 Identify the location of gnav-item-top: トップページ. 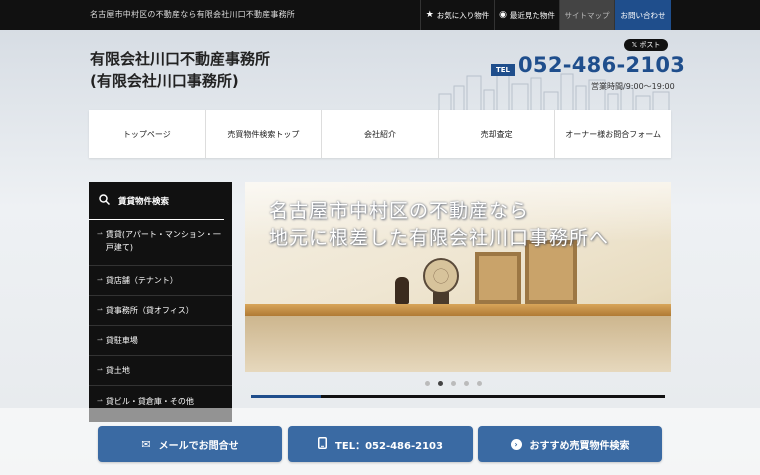
(147, 134).